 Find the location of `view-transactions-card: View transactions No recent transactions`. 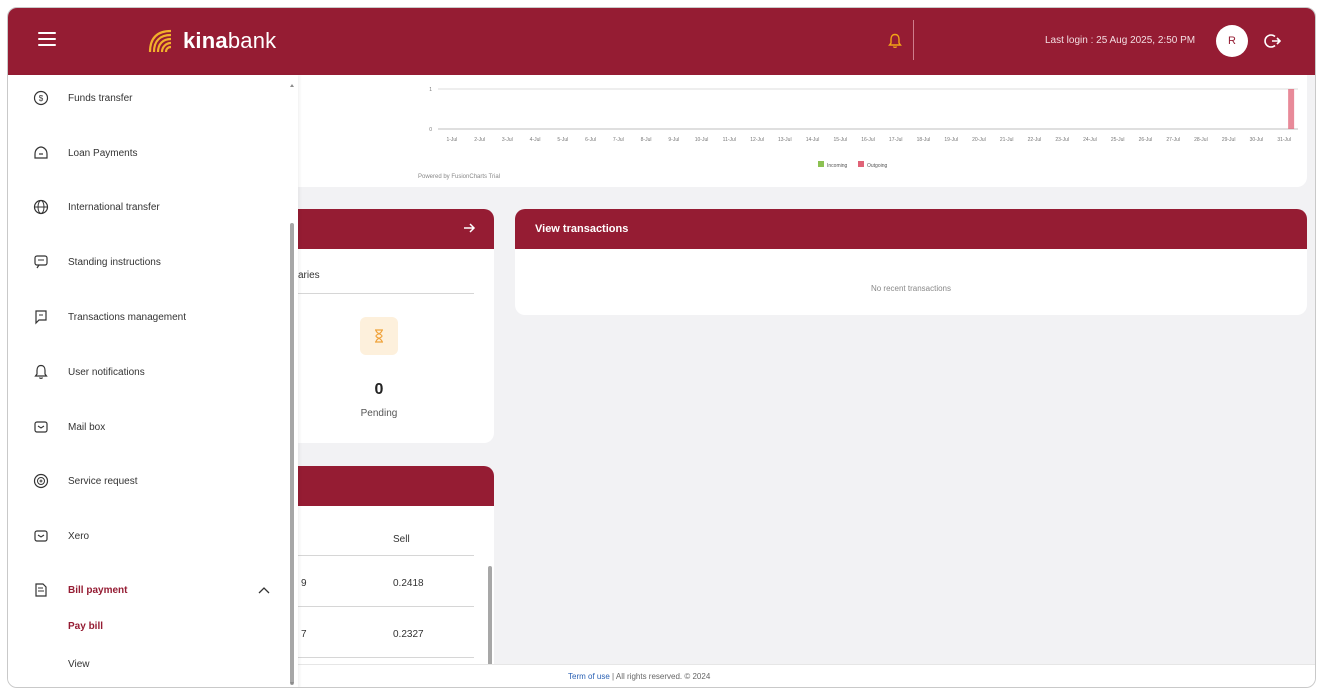

view-transactions-card: View transactions No recent transactions is located at coordinates (911, 262).